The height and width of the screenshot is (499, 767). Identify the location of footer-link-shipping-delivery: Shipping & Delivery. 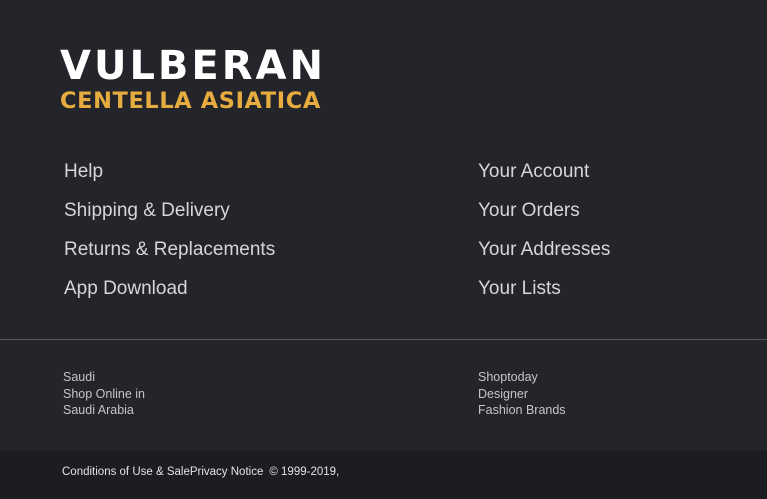
(169, 216).